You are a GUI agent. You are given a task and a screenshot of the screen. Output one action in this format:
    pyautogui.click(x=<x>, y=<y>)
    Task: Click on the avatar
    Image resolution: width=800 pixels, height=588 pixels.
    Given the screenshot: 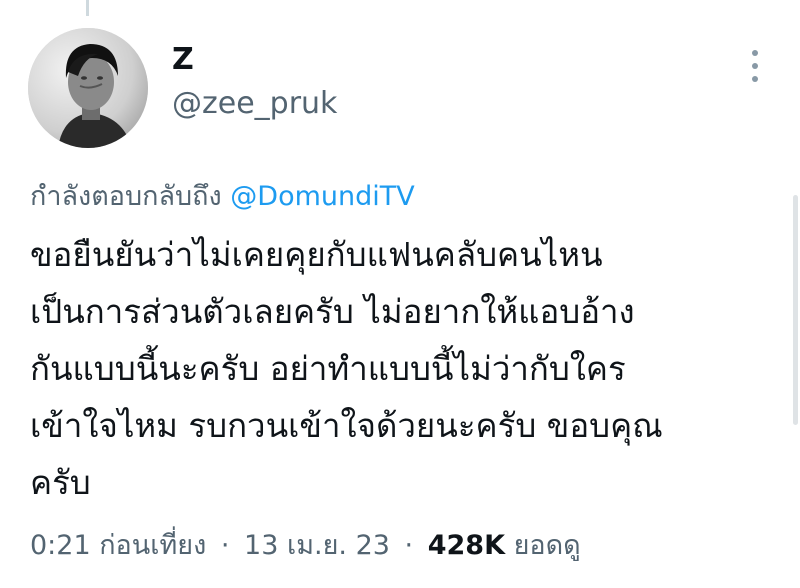 What is the action you would take?
    pyautogui.click(x=88, y=88)
    